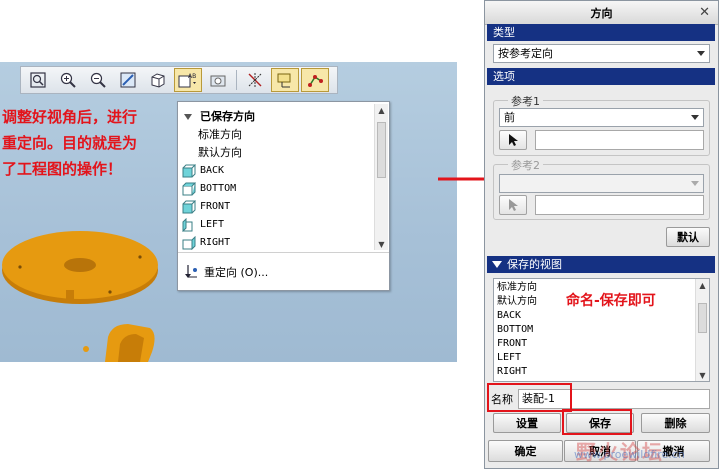  What do you see at coordinates (191, 271) in the screenshot?
I see `reorient-icon` at bounding box center [191, 271].